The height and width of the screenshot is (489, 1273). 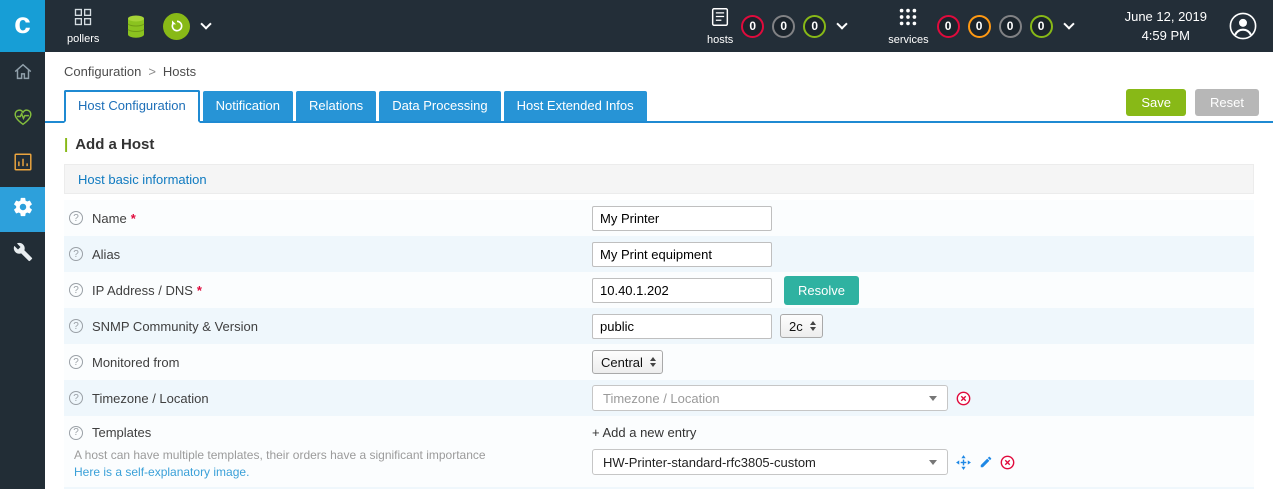 I want to click on monitored-from-select: Central, so click(x=627, y=362).